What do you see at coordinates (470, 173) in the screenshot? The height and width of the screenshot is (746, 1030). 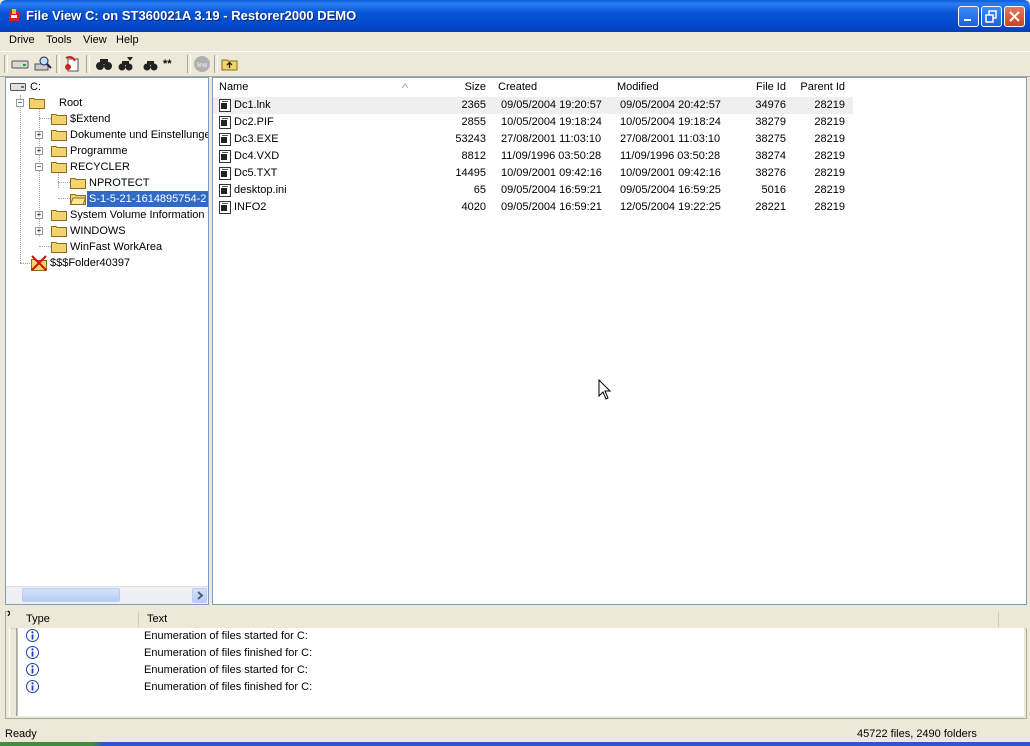 I see `file-size: 14495` at bounding box center [470, 173].